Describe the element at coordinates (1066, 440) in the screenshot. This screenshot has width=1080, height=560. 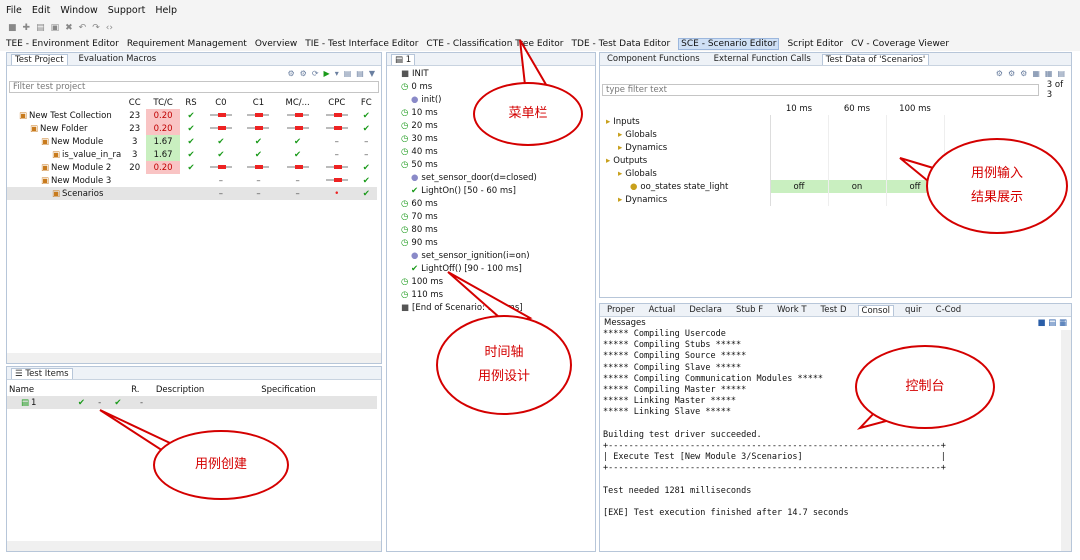
I see `vertical-scrollbar` at that location.